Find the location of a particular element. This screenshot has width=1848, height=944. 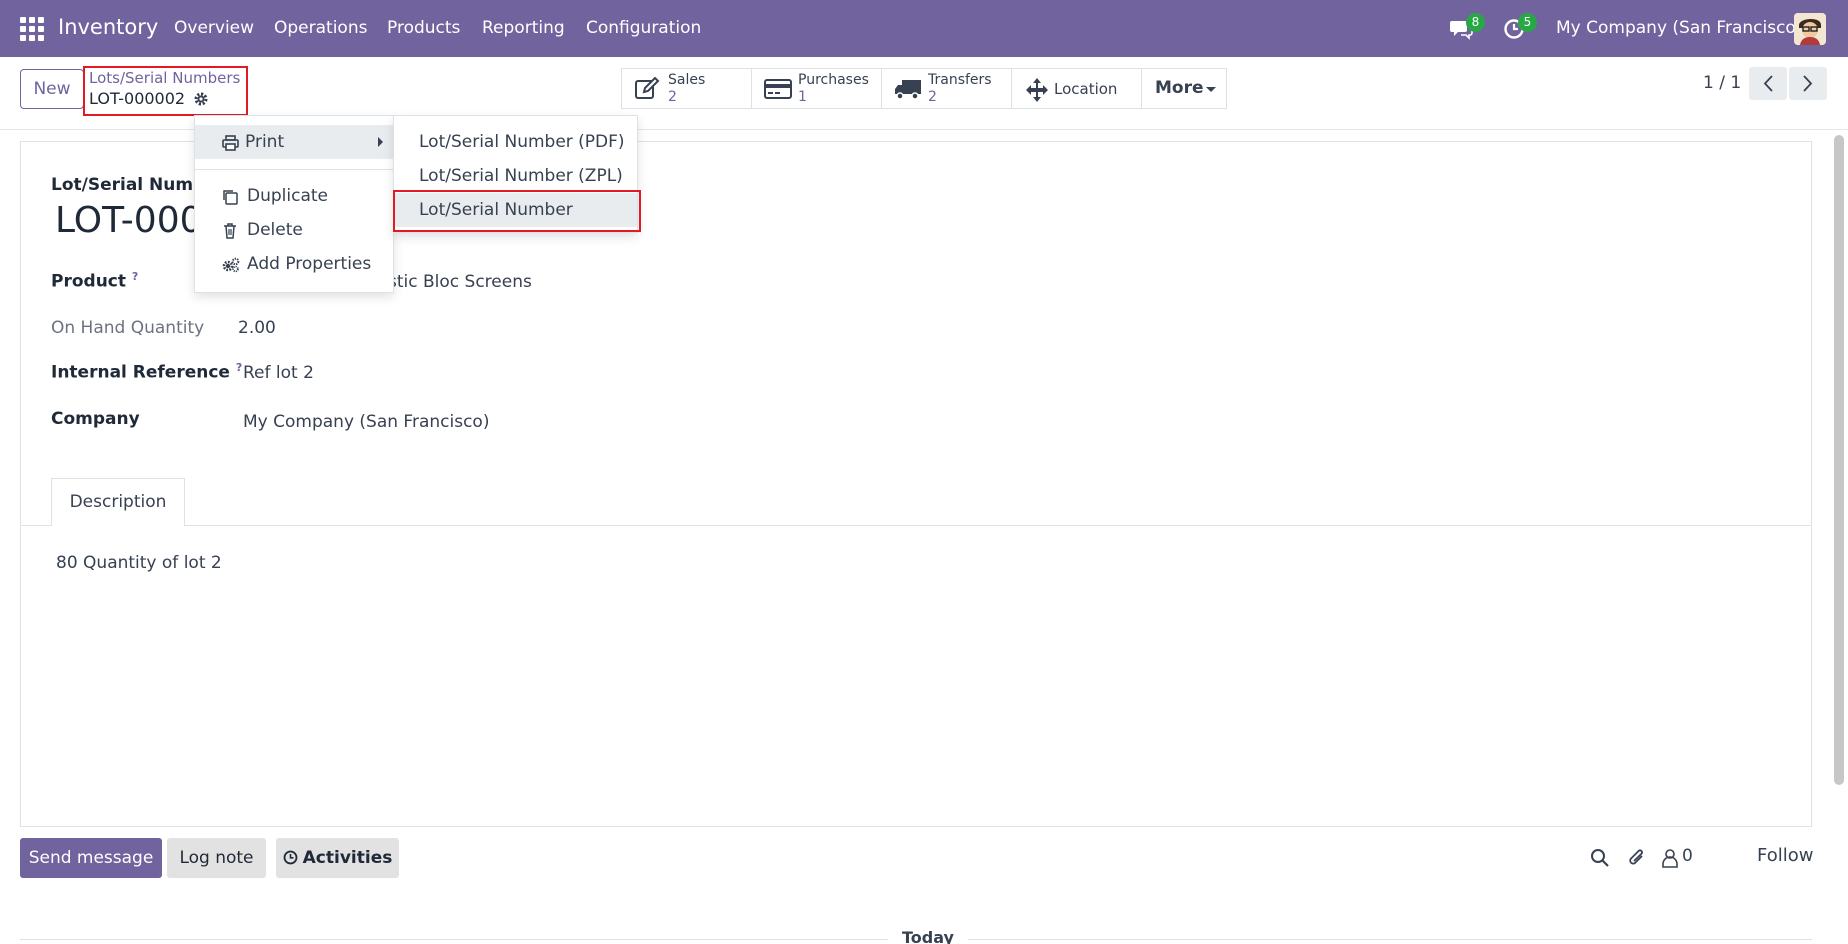

menu-item-add-properties: Add Properties is located at coordinates (294, 264).